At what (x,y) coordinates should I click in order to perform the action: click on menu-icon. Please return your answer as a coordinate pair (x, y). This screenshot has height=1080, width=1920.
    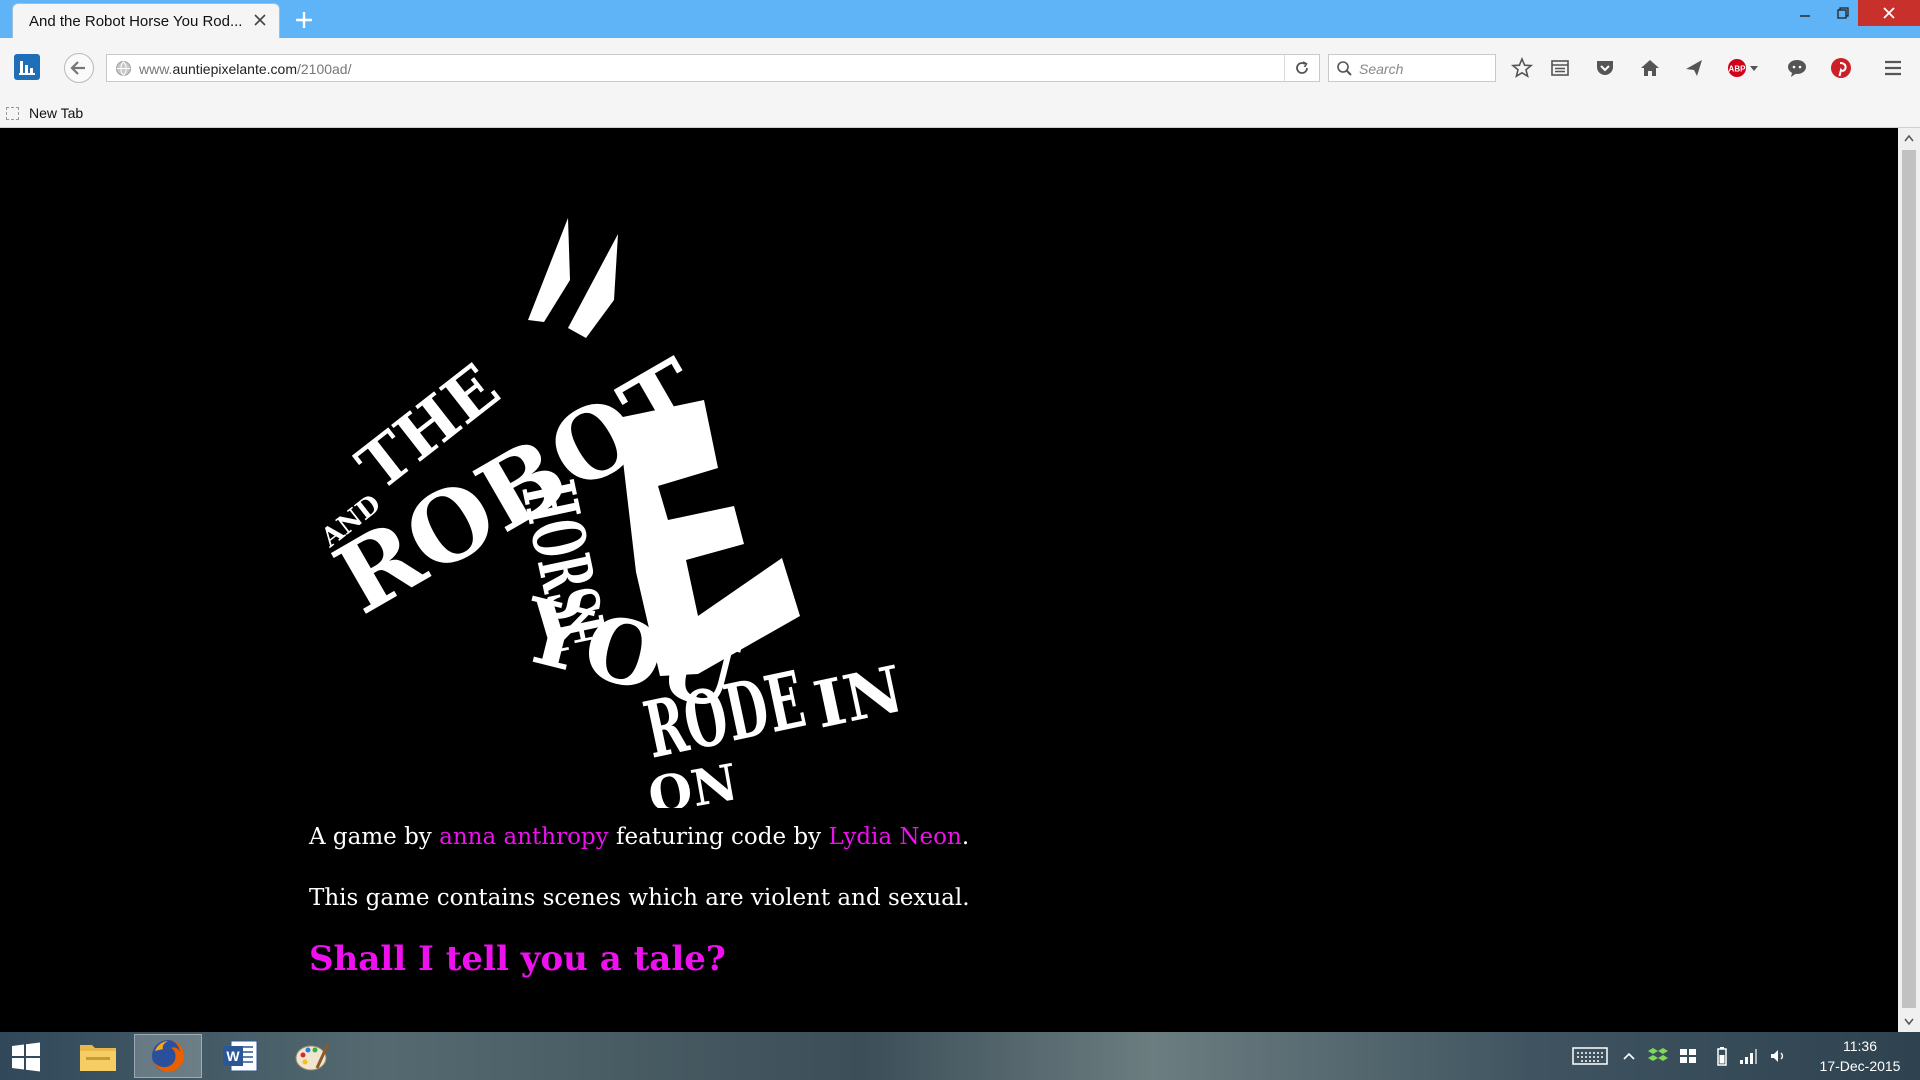
    Looking at the image, I should click on (1893, 68).